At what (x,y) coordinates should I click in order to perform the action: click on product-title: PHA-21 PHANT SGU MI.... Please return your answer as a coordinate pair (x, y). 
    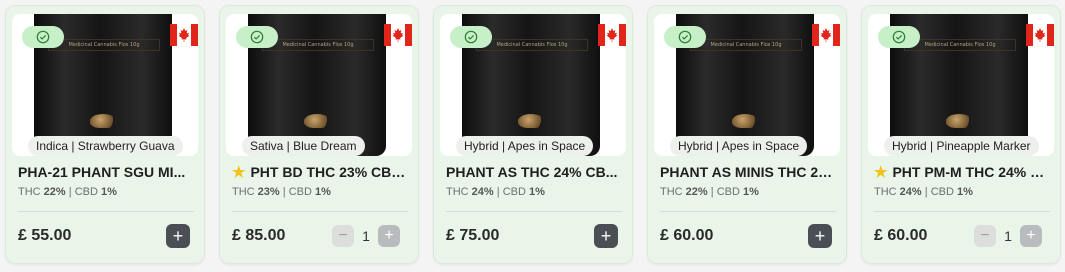
    Looking at the image, I should click on (106, 172).